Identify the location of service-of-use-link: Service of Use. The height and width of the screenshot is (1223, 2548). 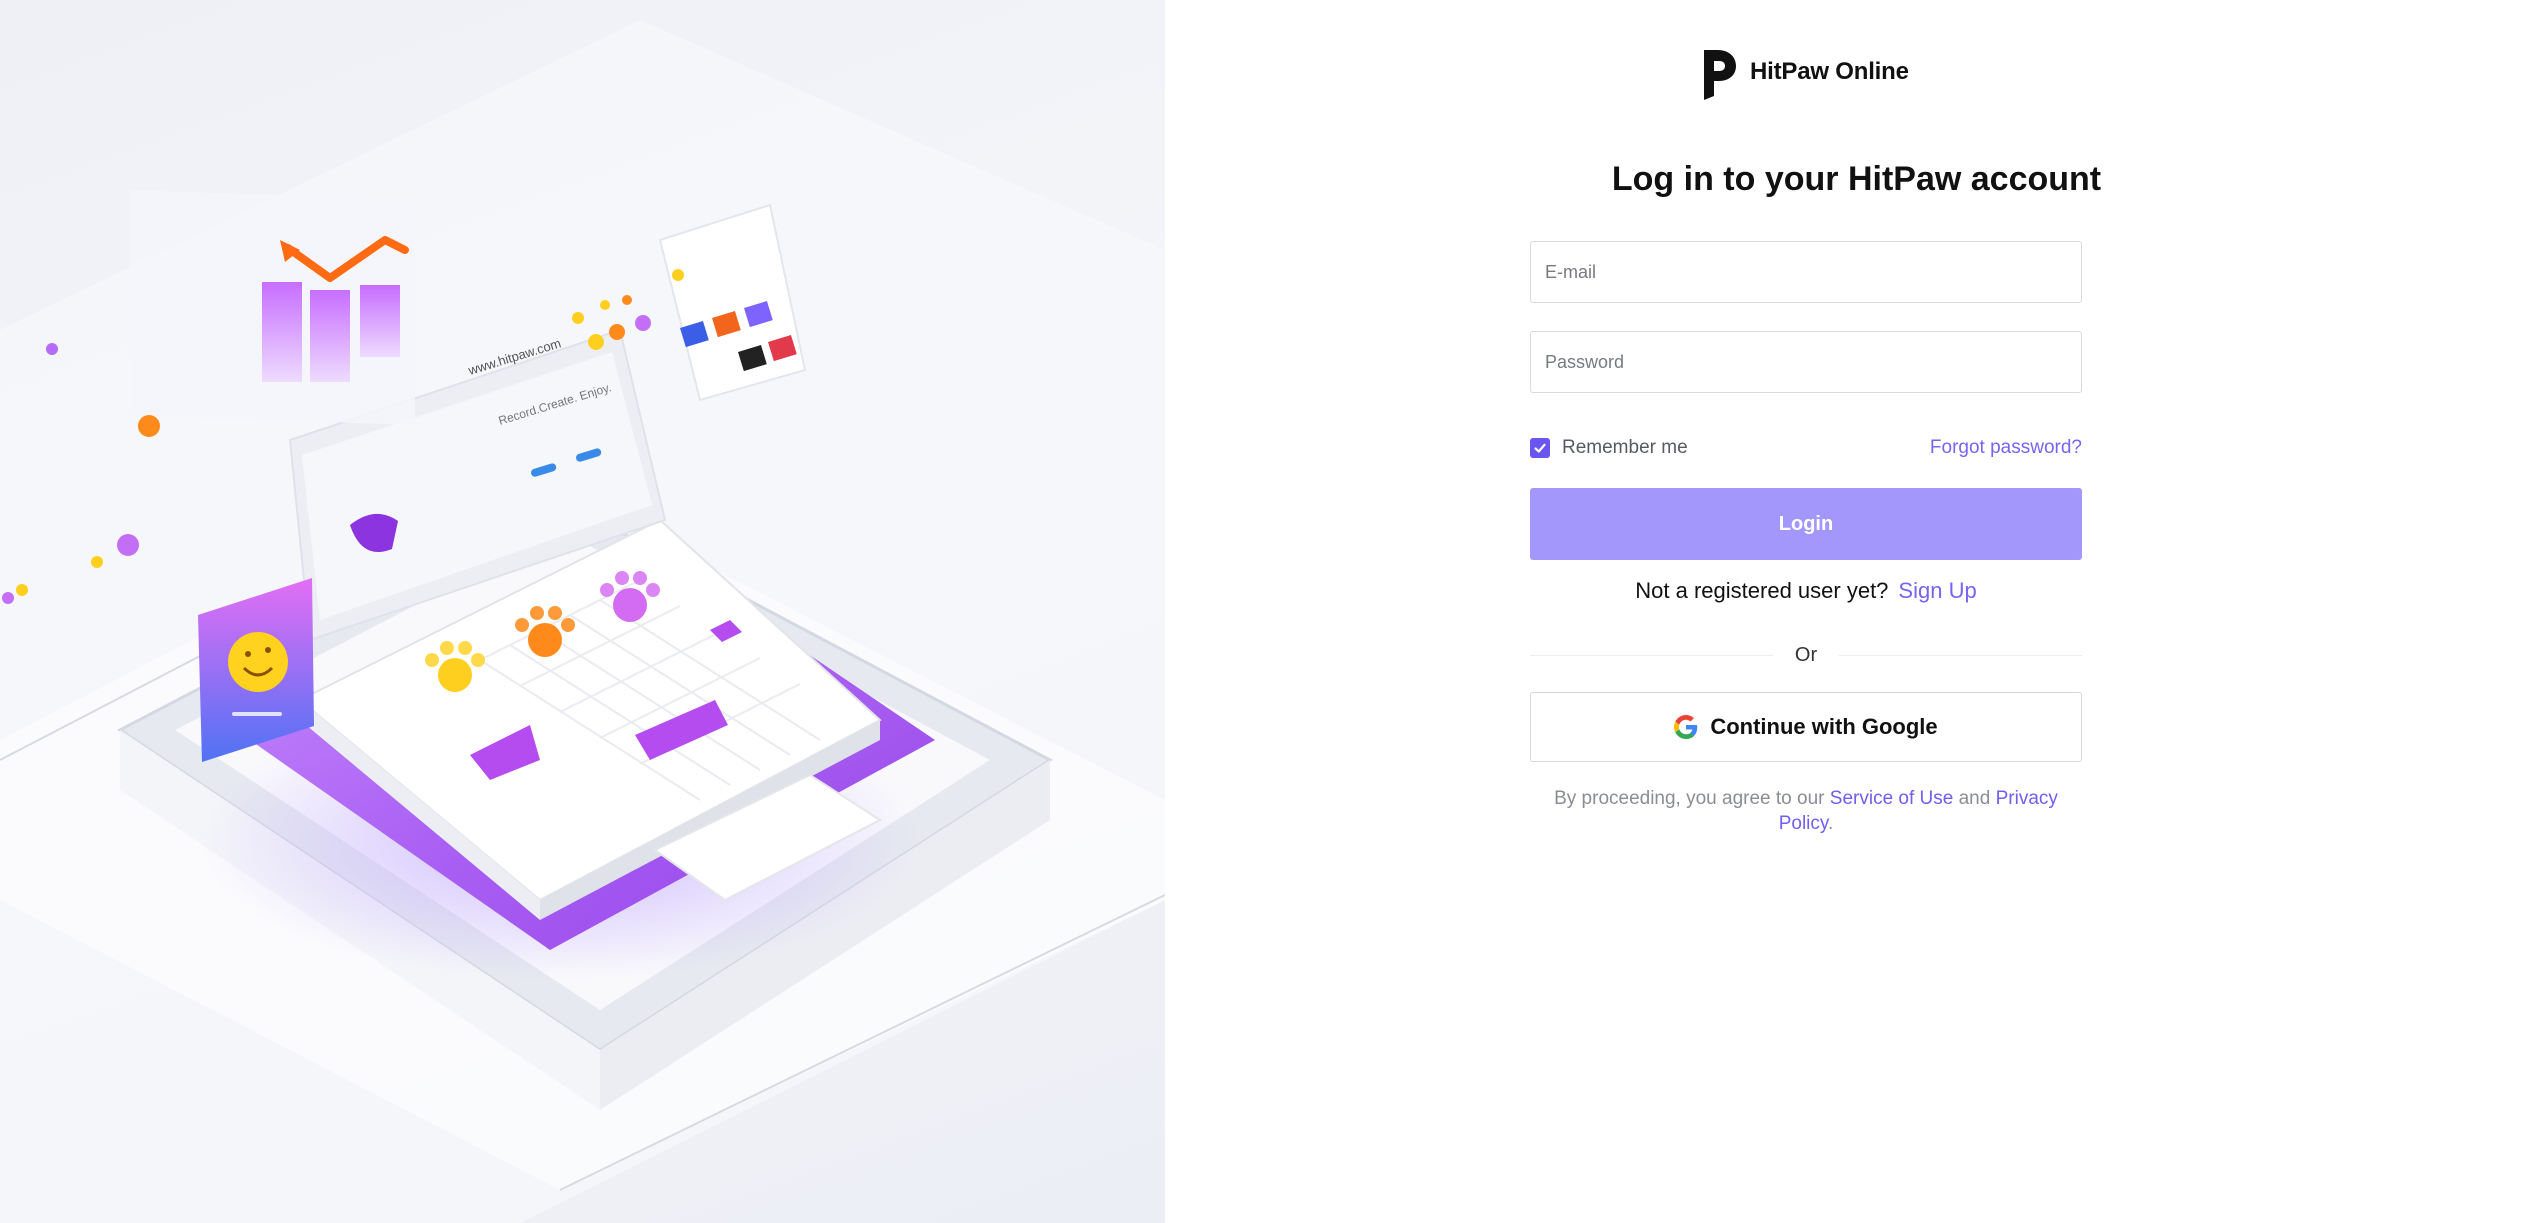
(1892, 798).